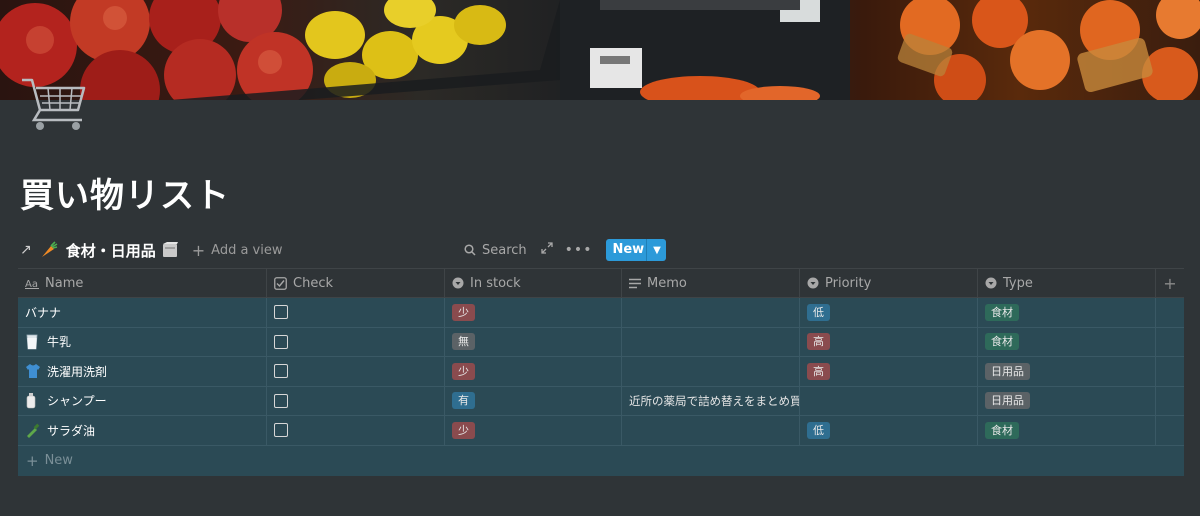 This screenshot has width=1200, height=516. I want to click on name-cell: バナナ, so click(142, 312).